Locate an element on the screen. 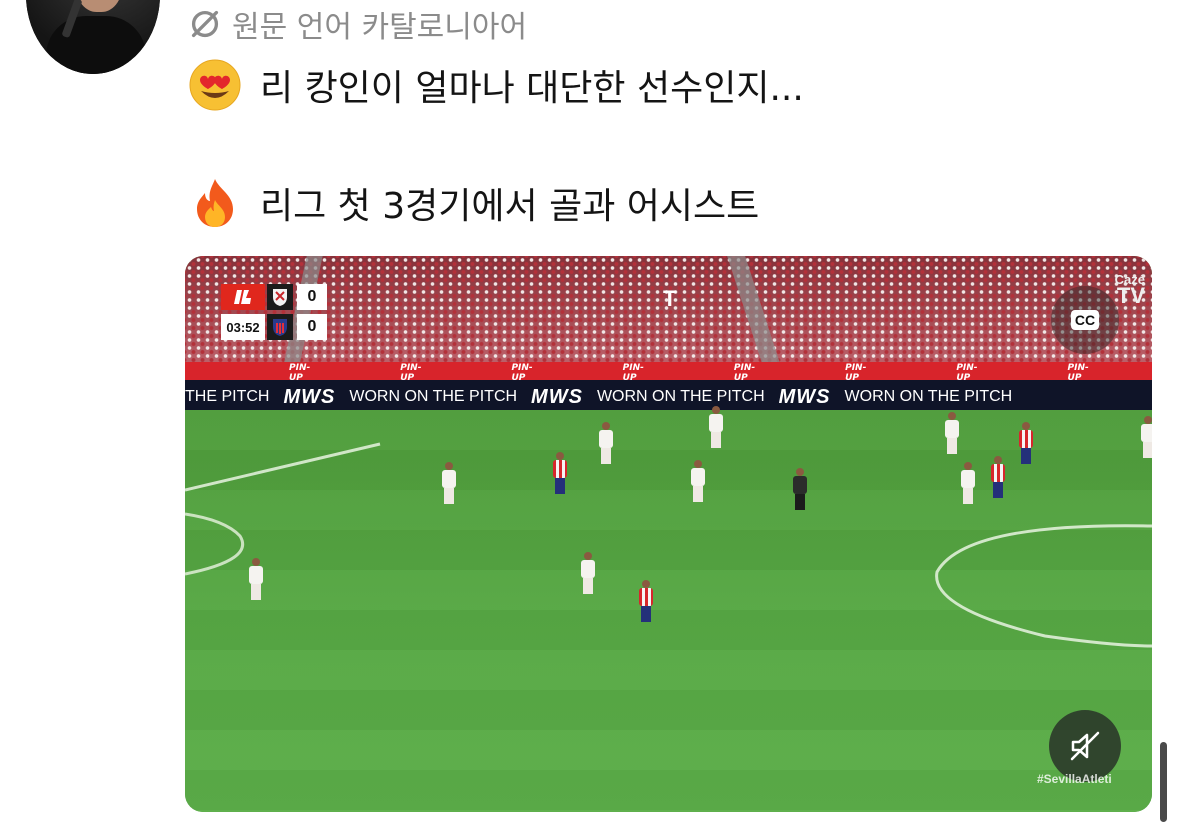  captions-label: CC is located at coordinates (1085, 320).